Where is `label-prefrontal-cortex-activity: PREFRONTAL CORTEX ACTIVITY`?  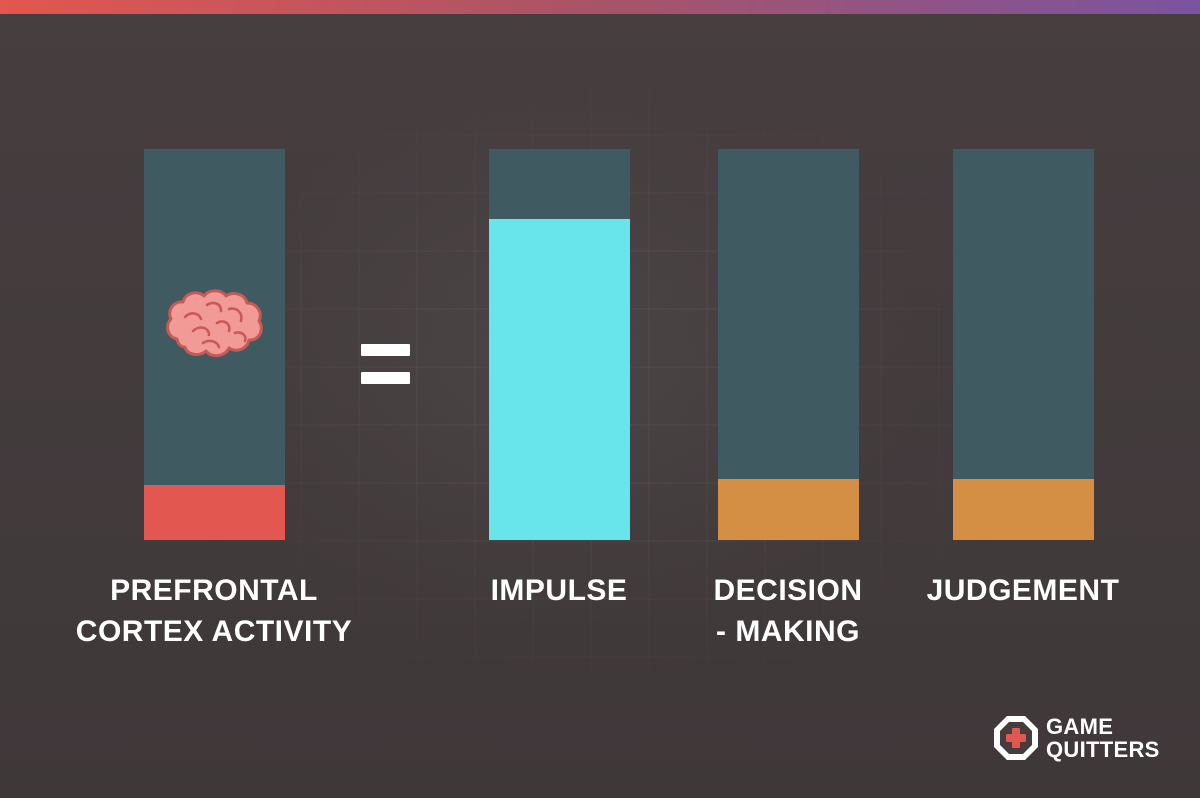 label-prefrontal-cortex-activity: PREFRONTAL CORTEX ACTIVITY is located at coordinates (214, 611).